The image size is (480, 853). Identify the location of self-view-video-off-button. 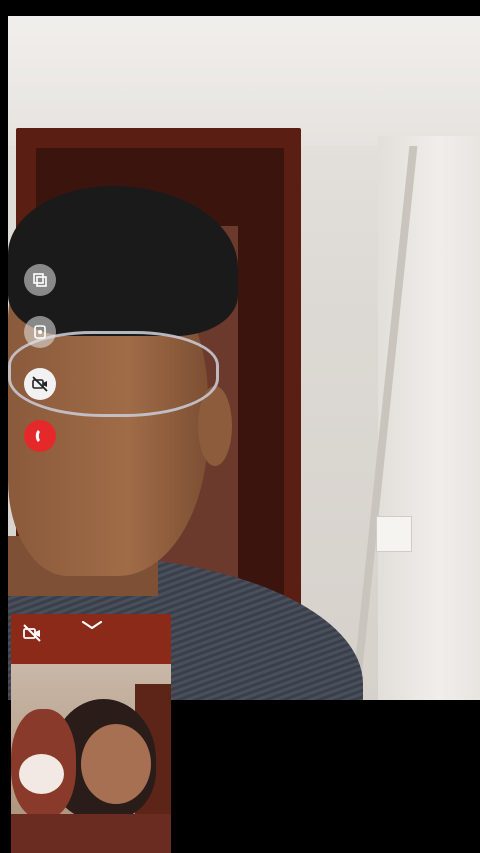
(32, 633).